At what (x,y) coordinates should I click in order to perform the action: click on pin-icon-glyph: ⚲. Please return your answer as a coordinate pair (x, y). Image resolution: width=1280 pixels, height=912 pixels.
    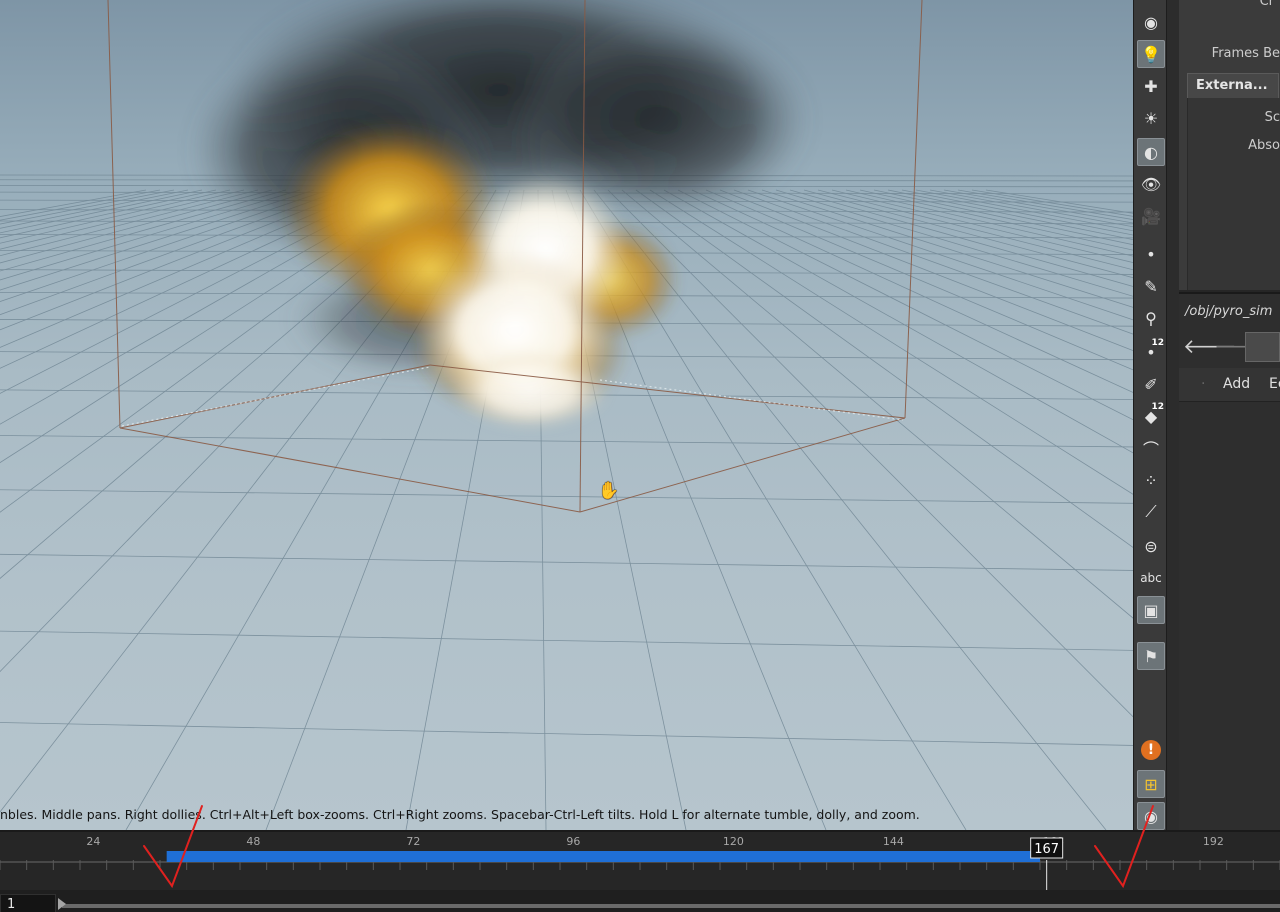
    Looking at the image, I should click on (1151, 318).